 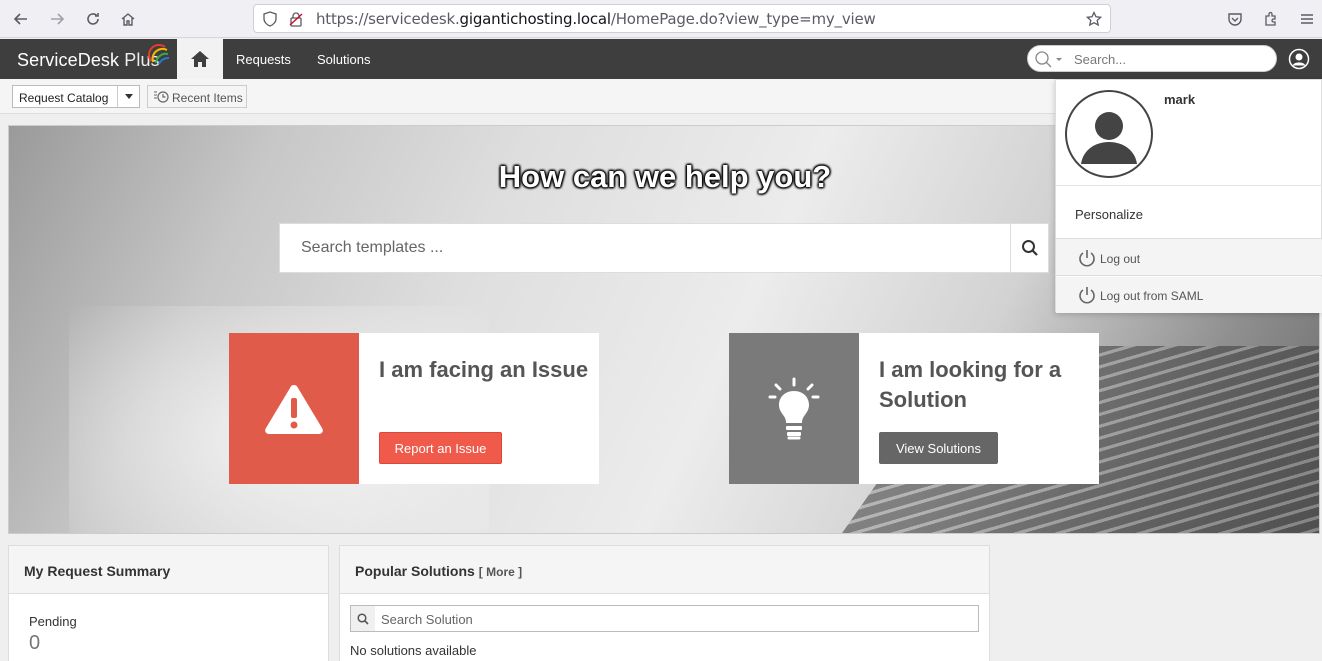 What do you see at coordinates (207, 98) in the screenshot?
I see `recent-items-label: Recent Items` at bounding box center [207, 98].